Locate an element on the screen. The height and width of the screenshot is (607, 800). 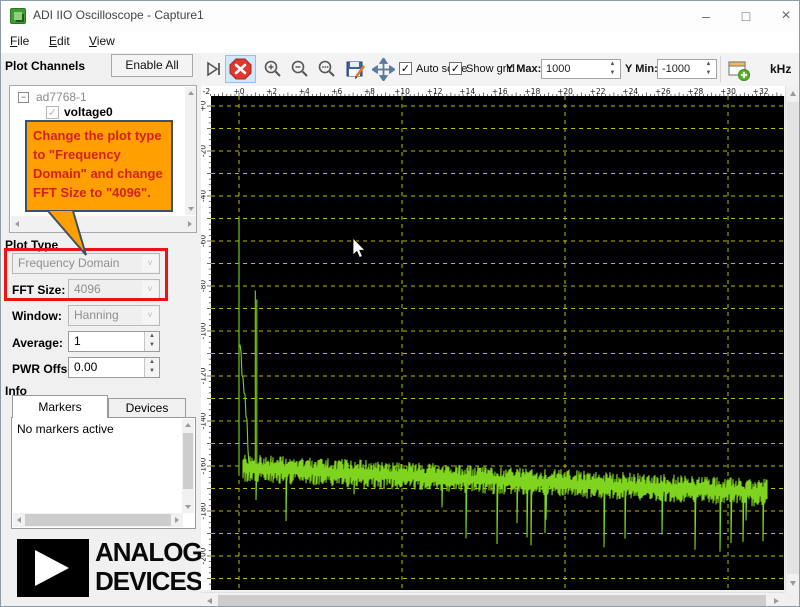
toolbar-separator is located at coordinates (720, 69).